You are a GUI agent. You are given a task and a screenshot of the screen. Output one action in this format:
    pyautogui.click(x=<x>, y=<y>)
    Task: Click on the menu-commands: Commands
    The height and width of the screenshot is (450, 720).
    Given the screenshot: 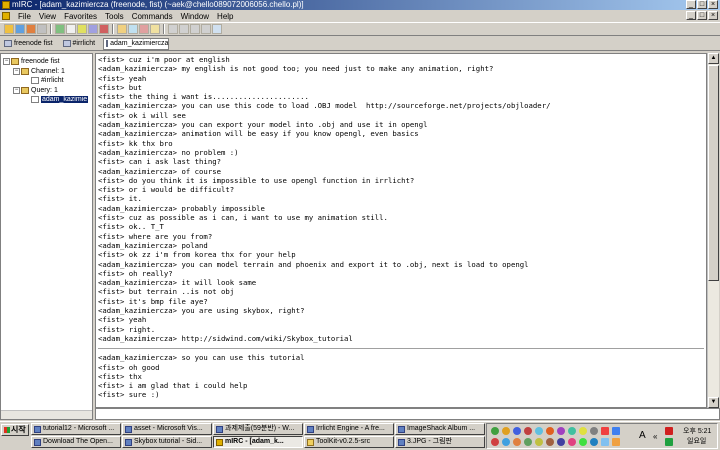 What is the action you would take?
    pyautogui.click(x=152, y=16)
    